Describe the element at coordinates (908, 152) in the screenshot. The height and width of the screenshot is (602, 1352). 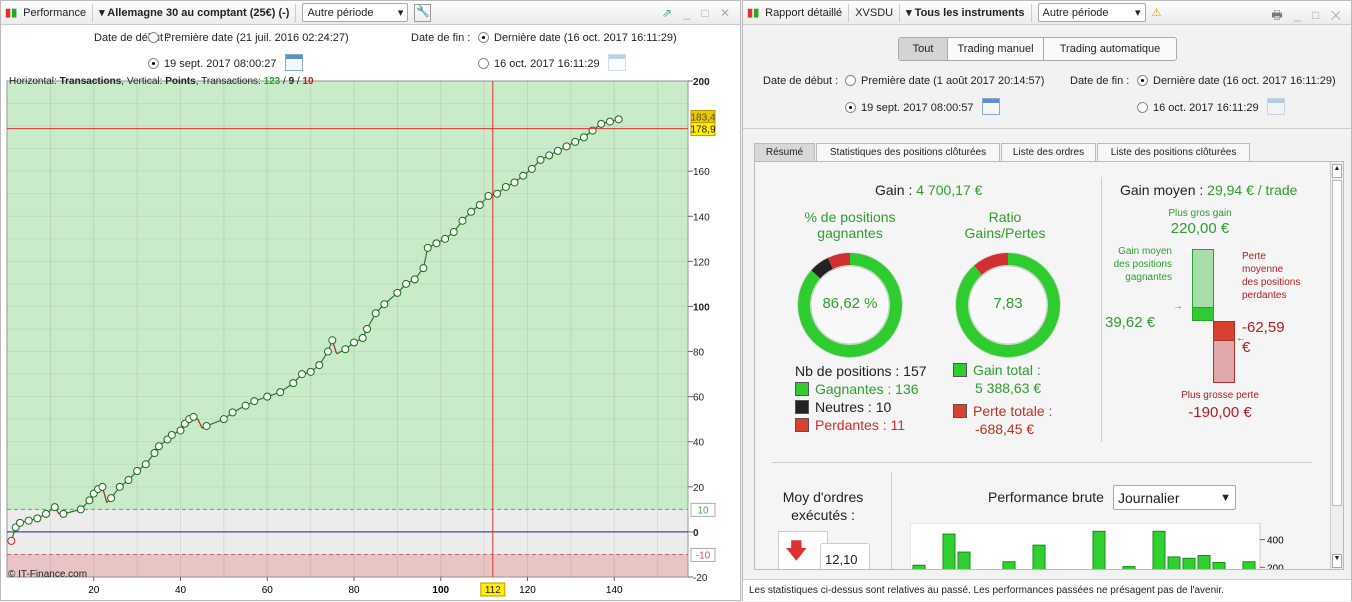
I see `tab-closed-stats: Statistiques des positions clôturées` at that location.